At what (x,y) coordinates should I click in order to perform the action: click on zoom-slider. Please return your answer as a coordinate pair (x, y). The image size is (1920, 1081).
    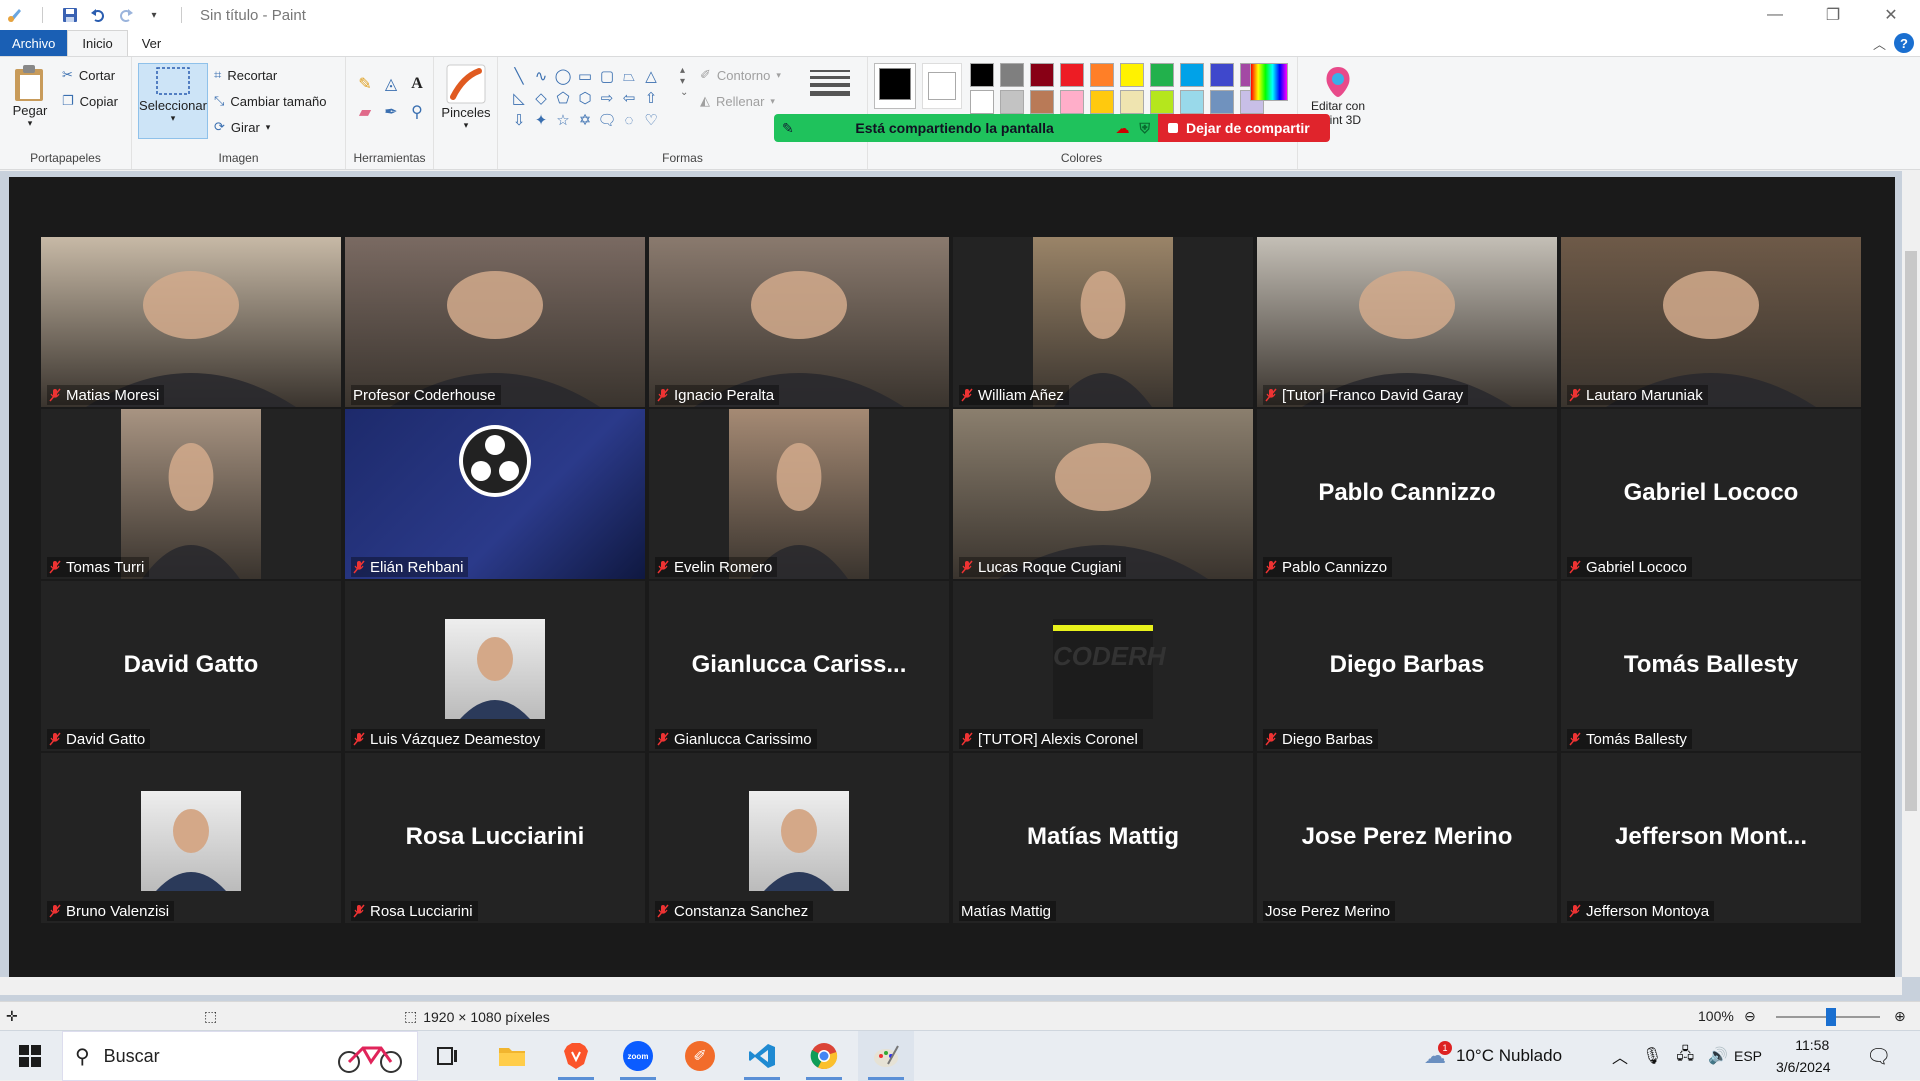
    Looking at the image, I should click on (1828, 1017).